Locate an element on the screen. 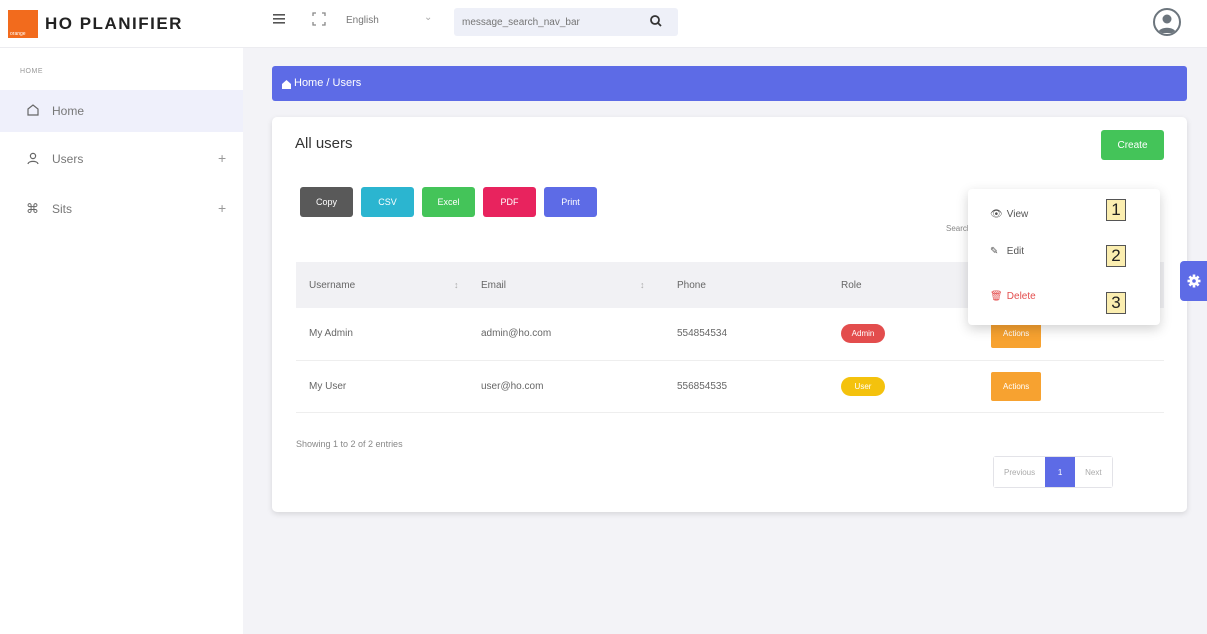 The image size is (1207, 634). user-avatar-icon is located at coordinates (1167, 22).